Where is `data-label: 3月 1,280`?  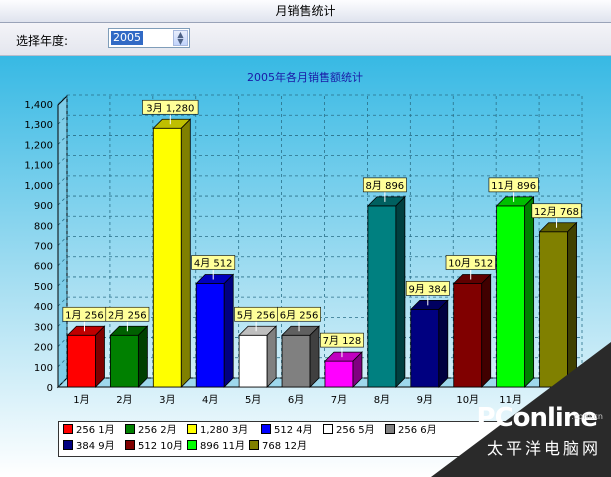 data-label: 3月 1,280 is located at coordinates (170, 108).